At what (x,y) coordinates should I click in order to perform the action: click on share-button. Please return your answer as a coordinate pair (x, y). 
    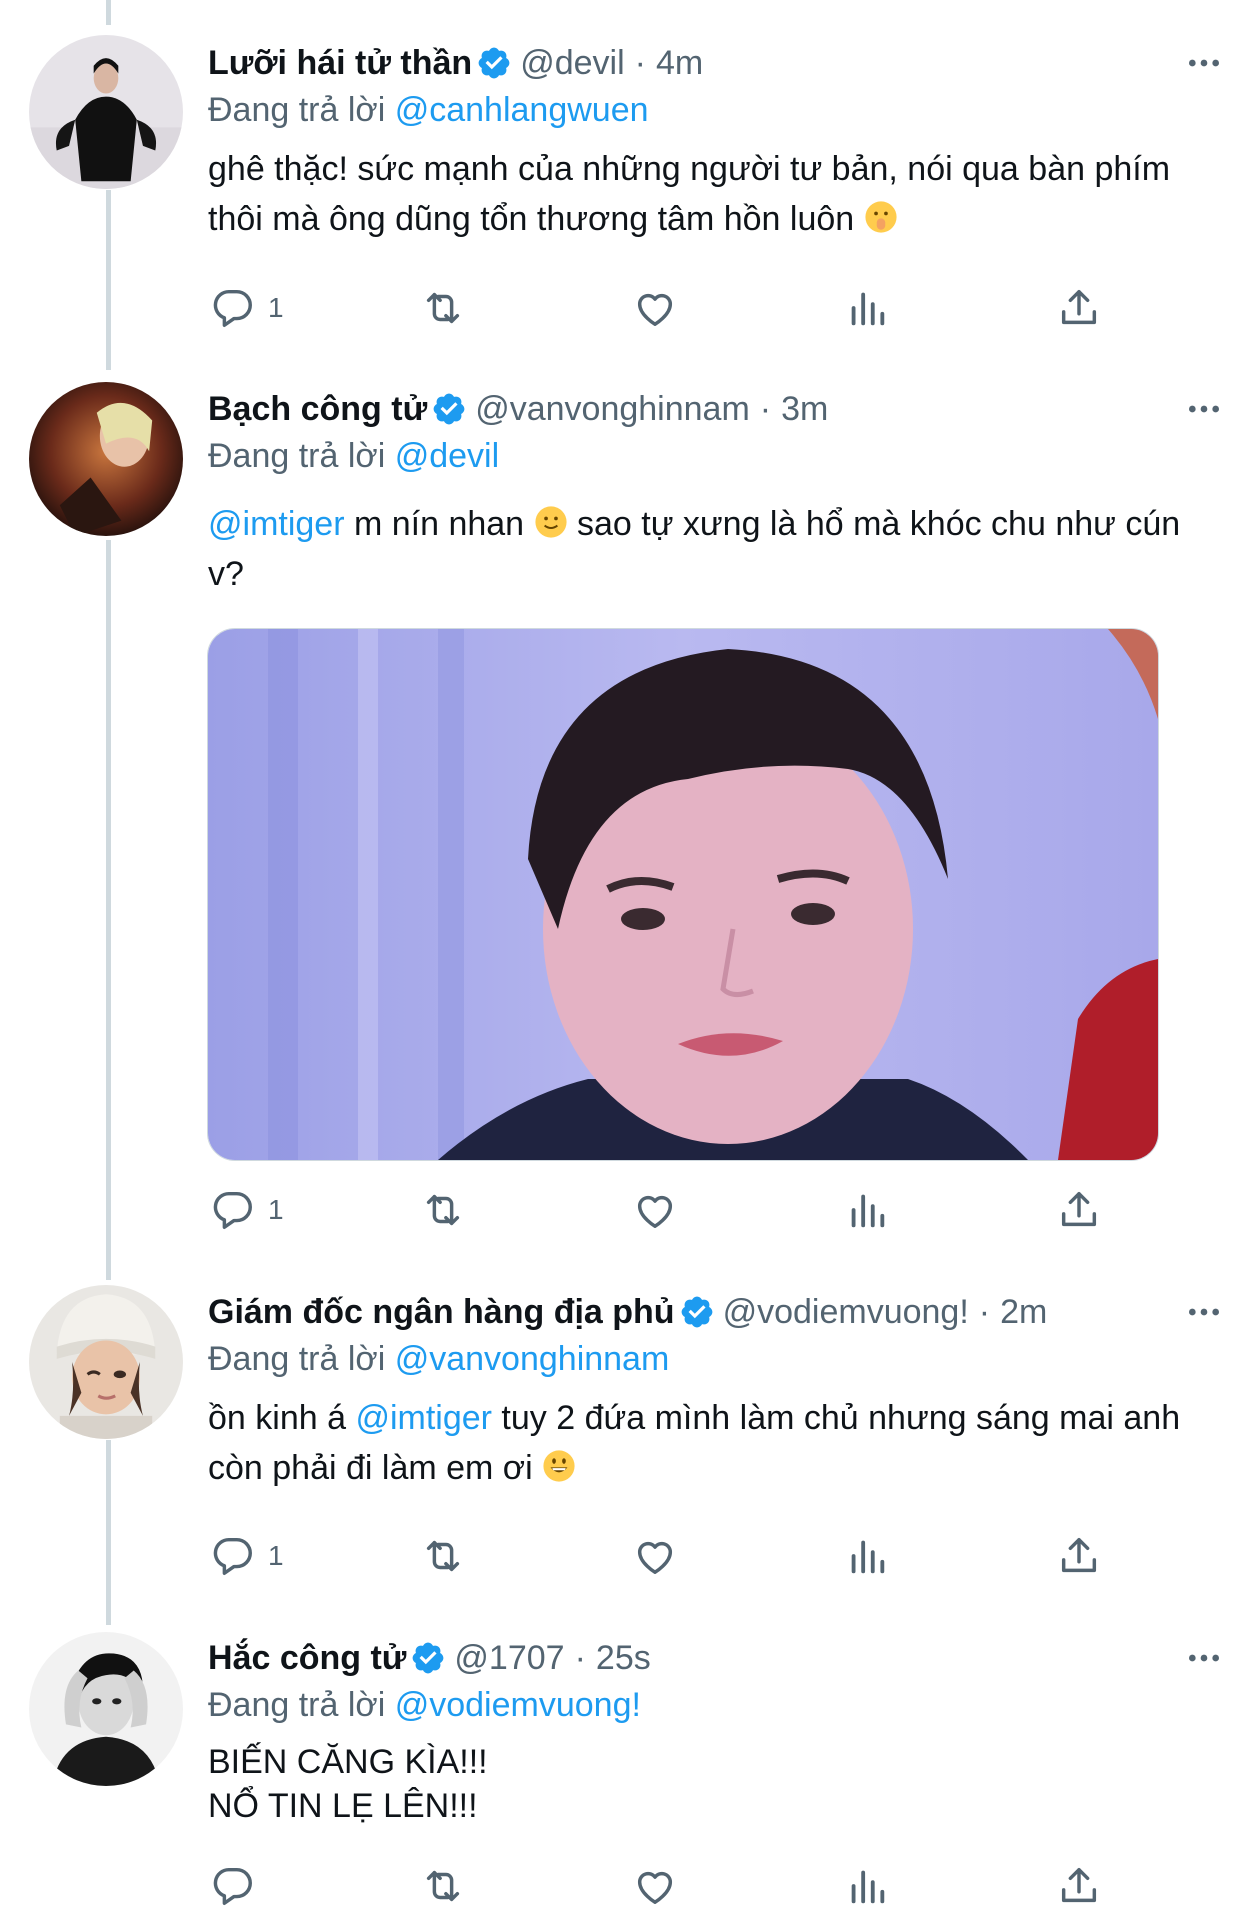
    Looking at the image, I should click on (1079, 1886).